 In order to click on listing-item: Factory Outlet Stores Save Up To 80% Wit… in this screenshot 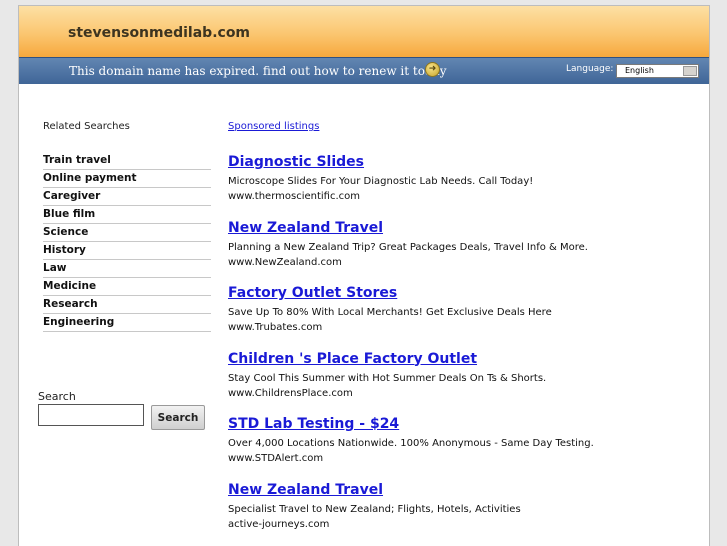, I will do `click(463, 317)`.